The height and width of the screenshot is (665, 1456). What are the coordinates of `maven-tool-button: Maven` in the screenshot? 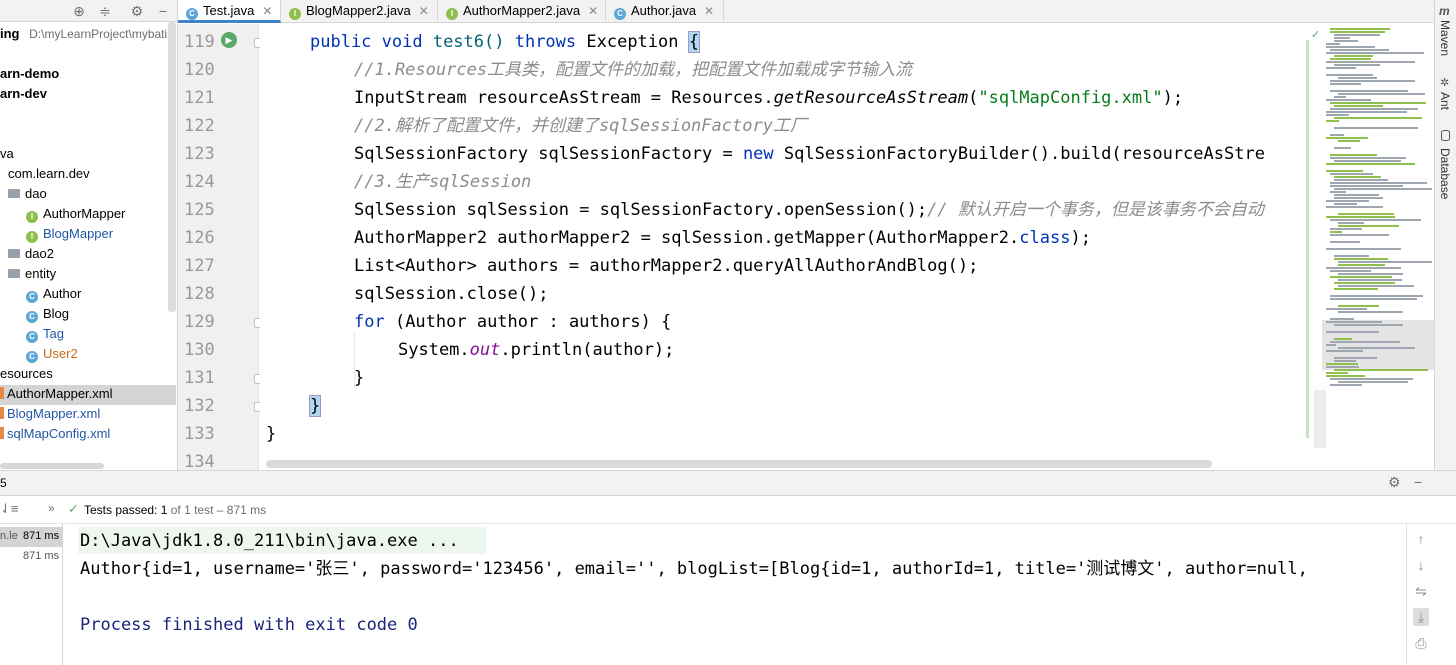 It's located at (1445, 38).